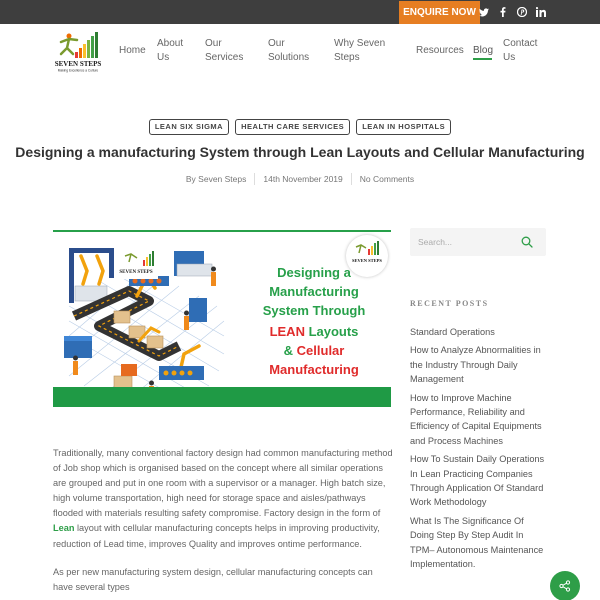  Describe the element at coordinates (288, 51) in the screenshot. I see `nav-our-solutions: Our Solutions` at that location.